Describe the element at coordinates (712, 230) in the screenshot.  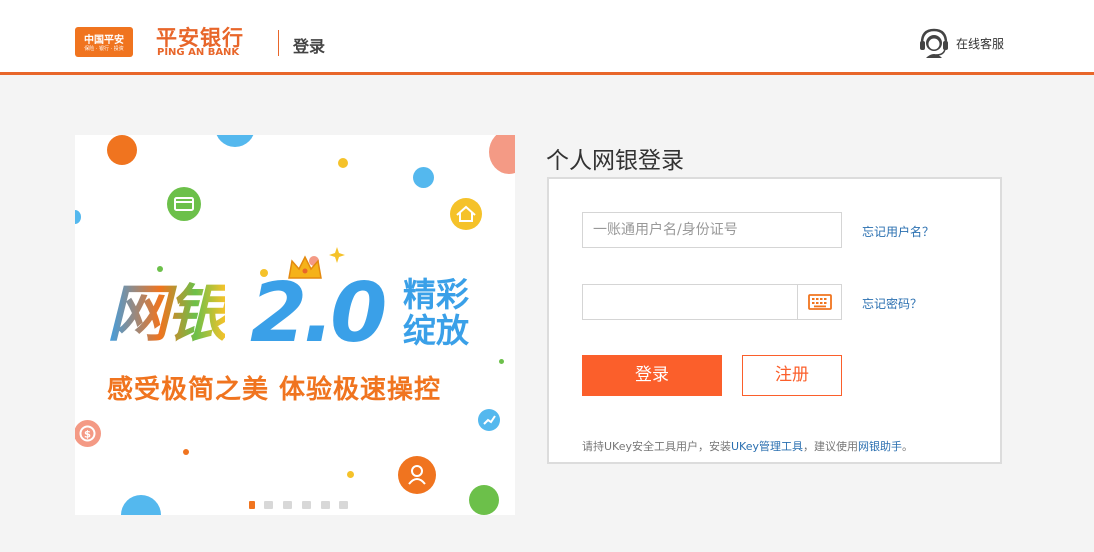
I see `username-input` at that location.